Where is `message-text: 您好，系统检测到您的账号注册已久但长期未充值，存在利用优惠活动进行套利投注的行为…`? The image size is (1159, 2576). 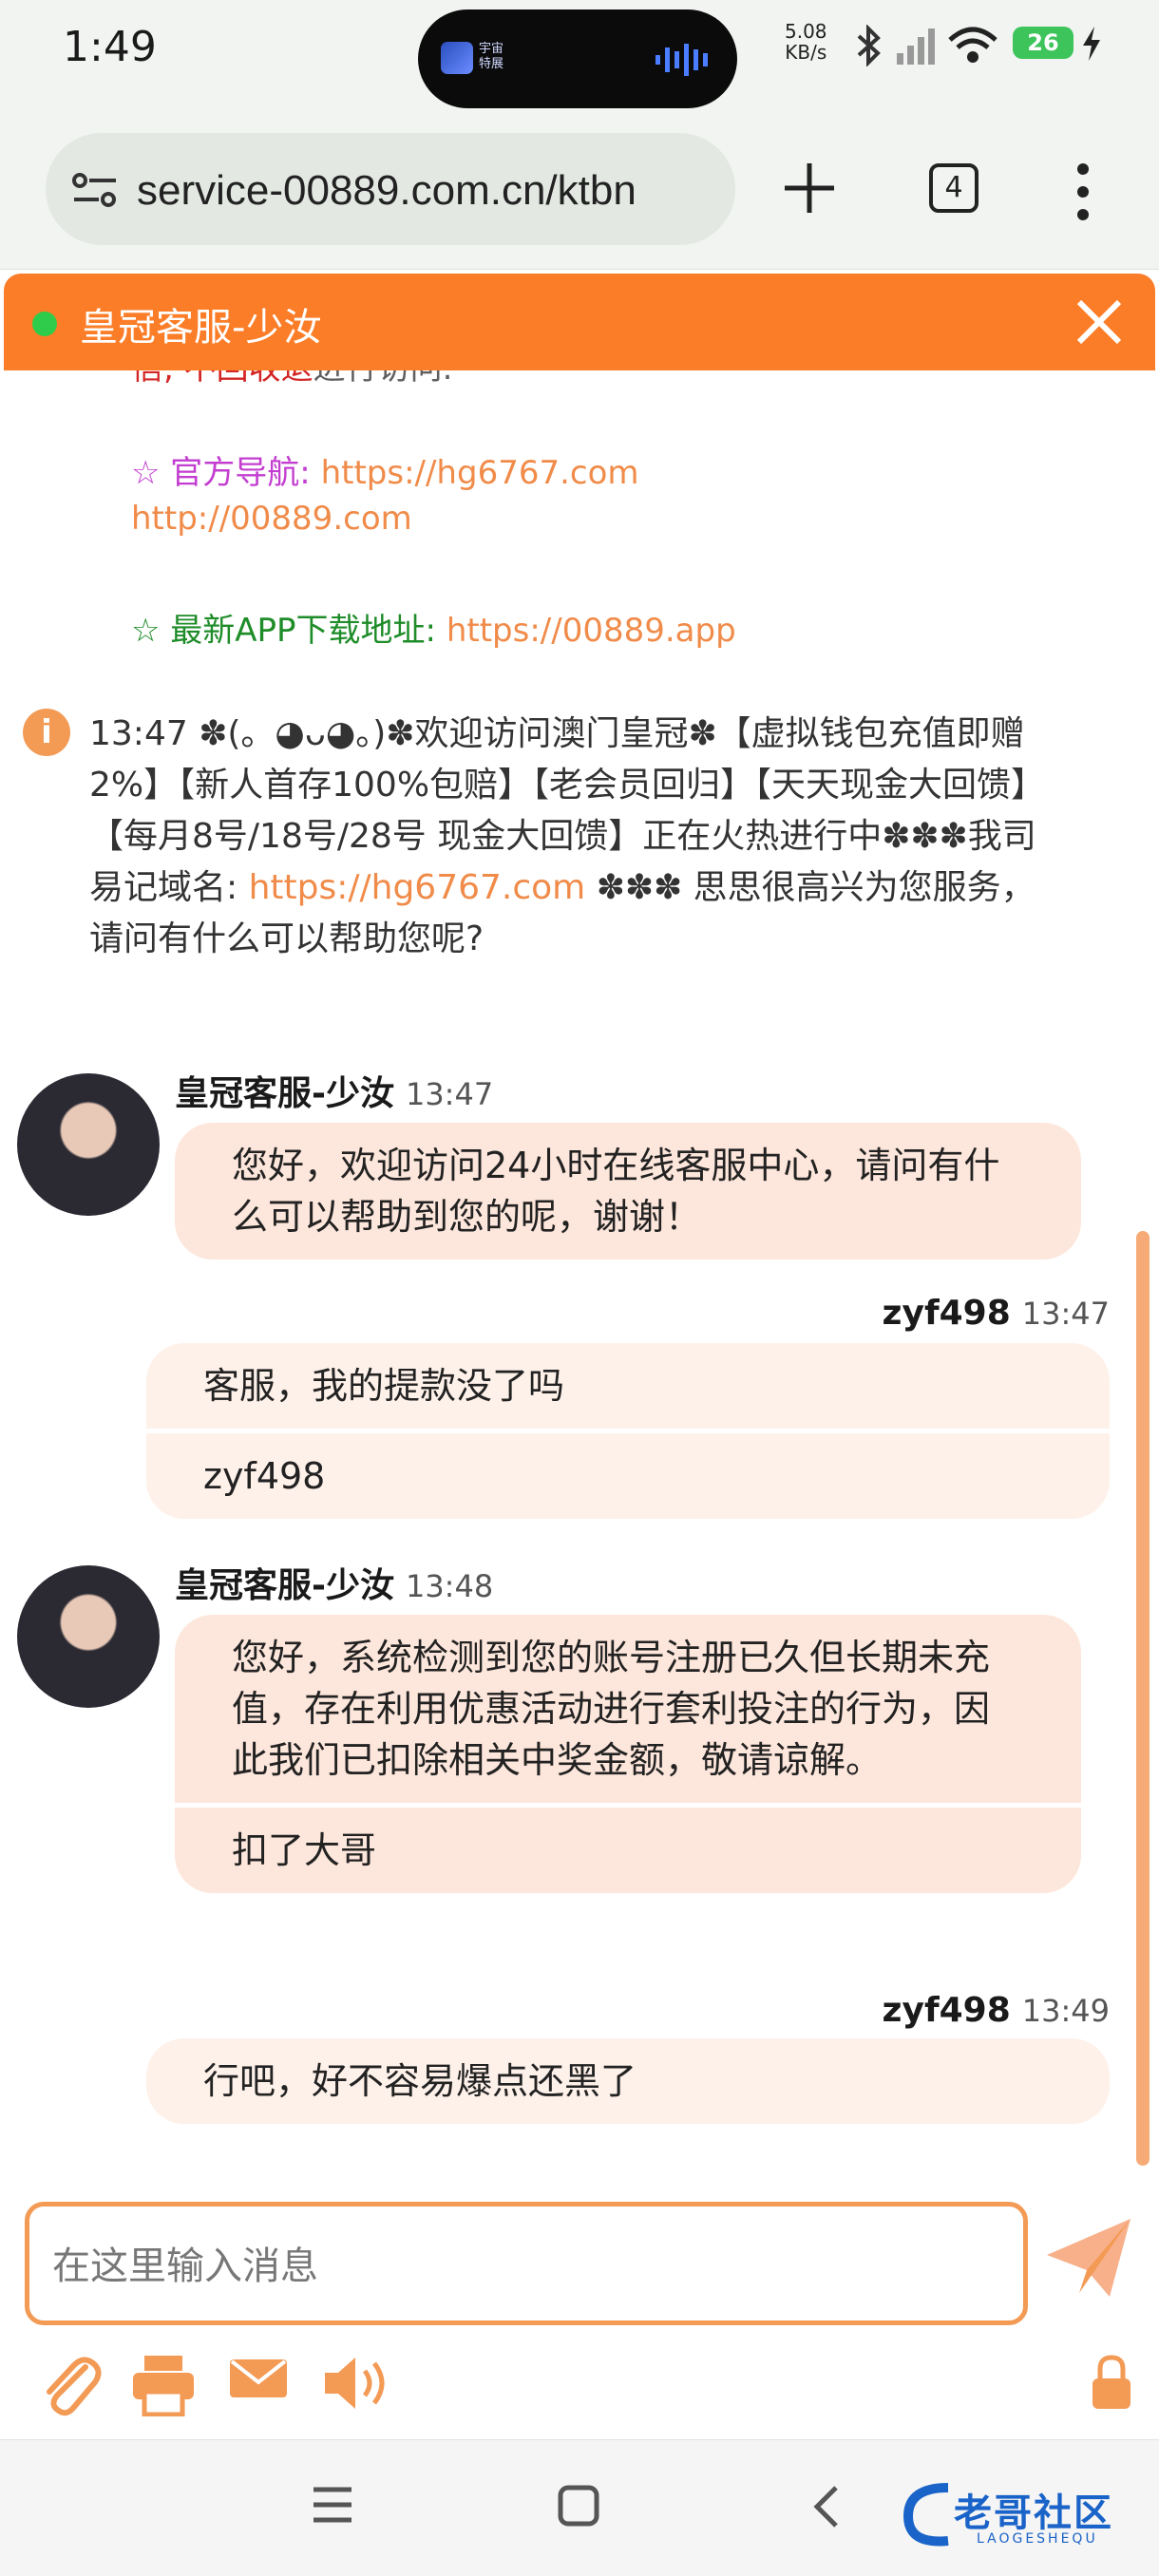
message-text: 您好，系统检测到您的账号注册已久但长期未充值，存在利用优惠活动进行套利投注的行为… is located at coordinates (611, 1709).